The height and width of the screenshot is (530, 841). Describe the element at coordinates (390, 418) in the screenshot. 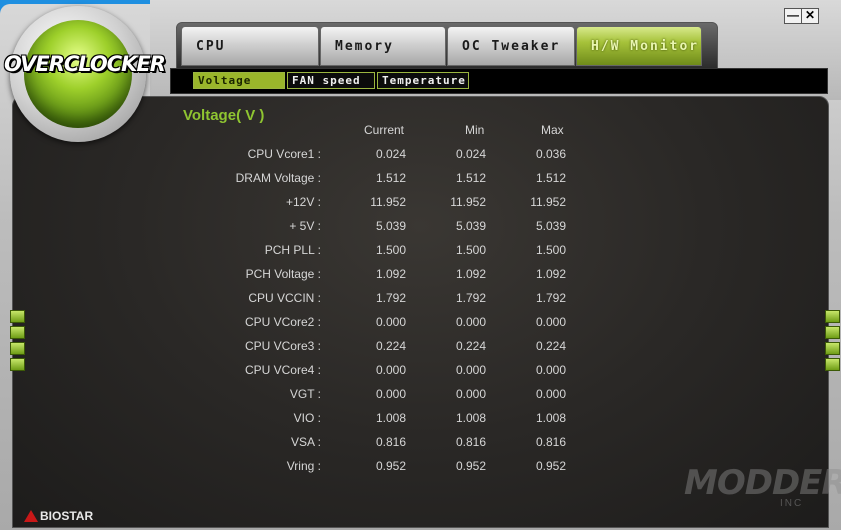

I see `value-current: 1.008` at that location.